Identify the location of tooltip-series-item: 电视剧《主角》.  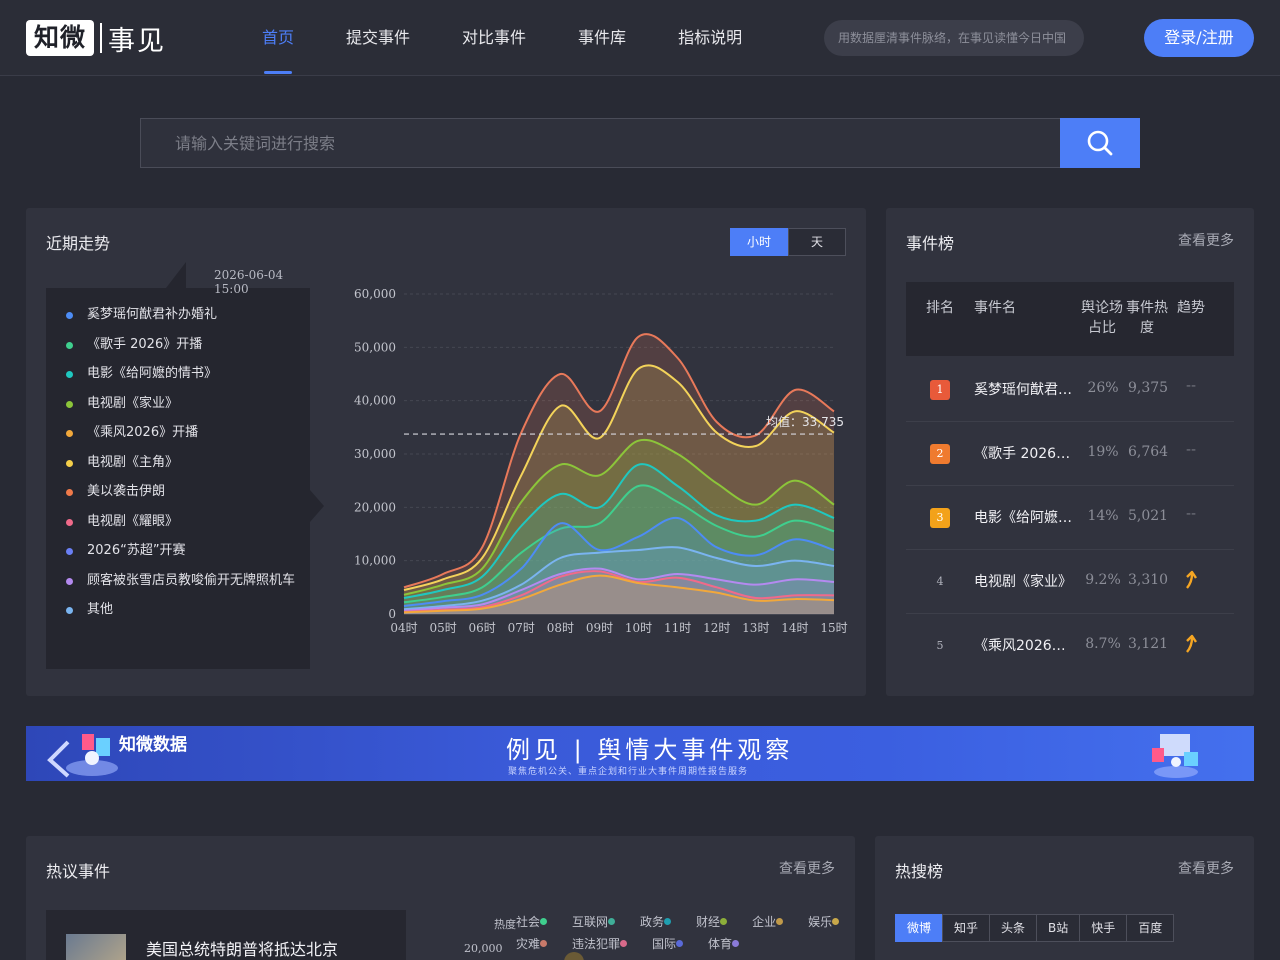
(181, 463).